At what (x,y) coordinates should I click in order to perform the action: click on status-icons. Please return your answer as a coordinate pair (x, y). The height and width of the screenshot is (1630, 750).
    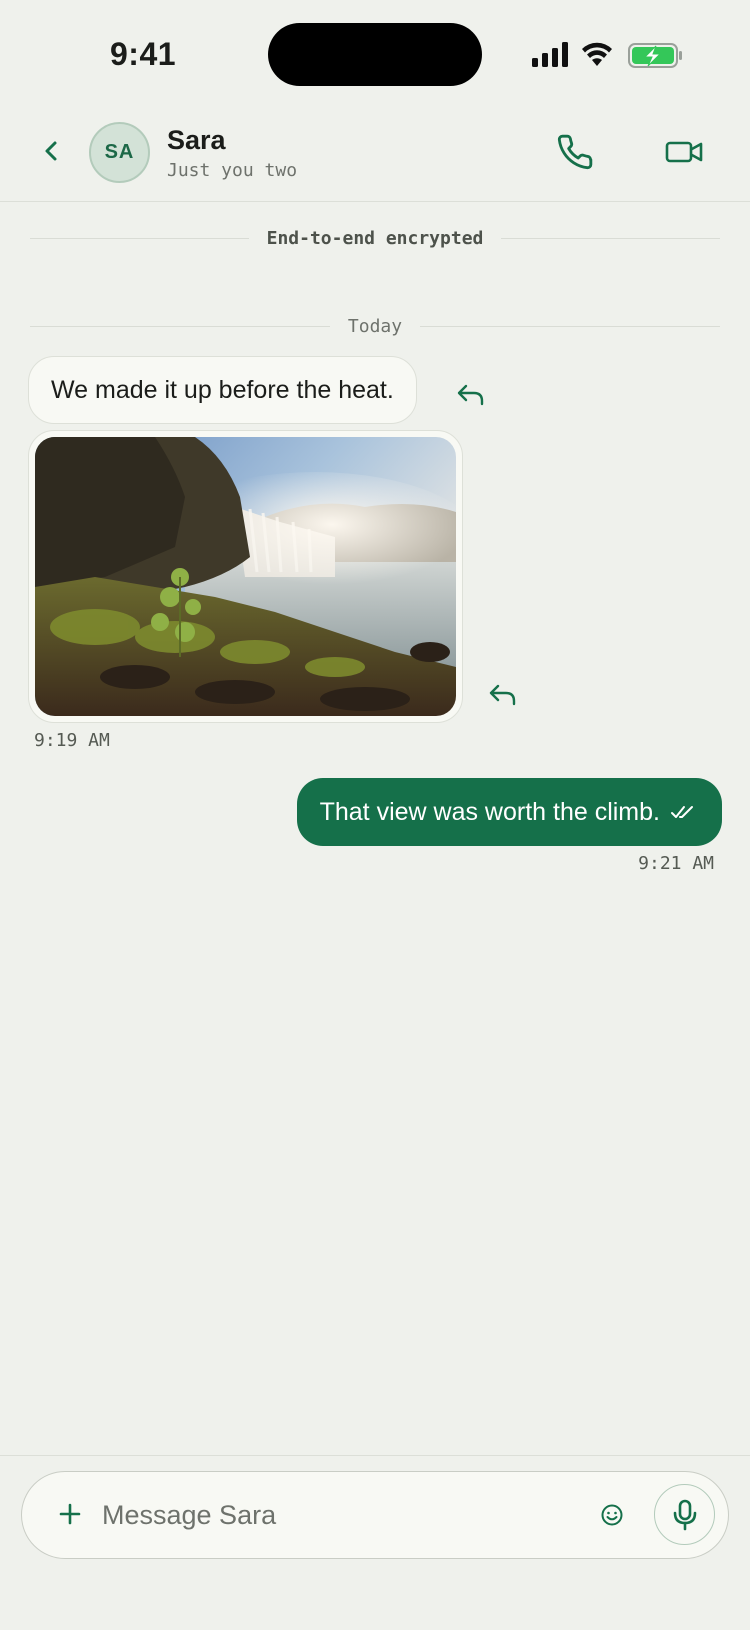
    Looking at the image, I should click on (630, 55).